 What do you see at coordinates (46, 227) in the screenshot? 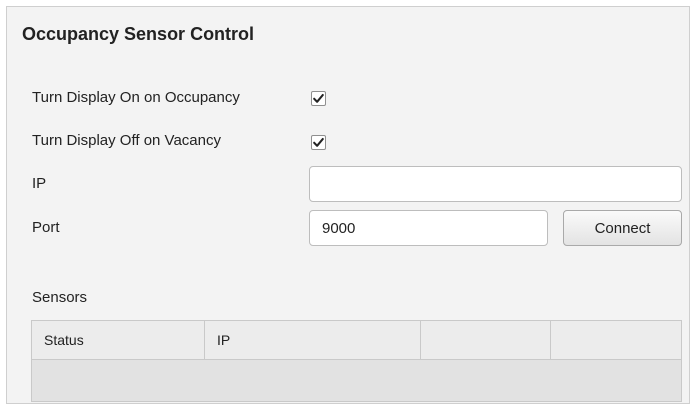
I see `port-label: Port` at bounding box center [46, 227].